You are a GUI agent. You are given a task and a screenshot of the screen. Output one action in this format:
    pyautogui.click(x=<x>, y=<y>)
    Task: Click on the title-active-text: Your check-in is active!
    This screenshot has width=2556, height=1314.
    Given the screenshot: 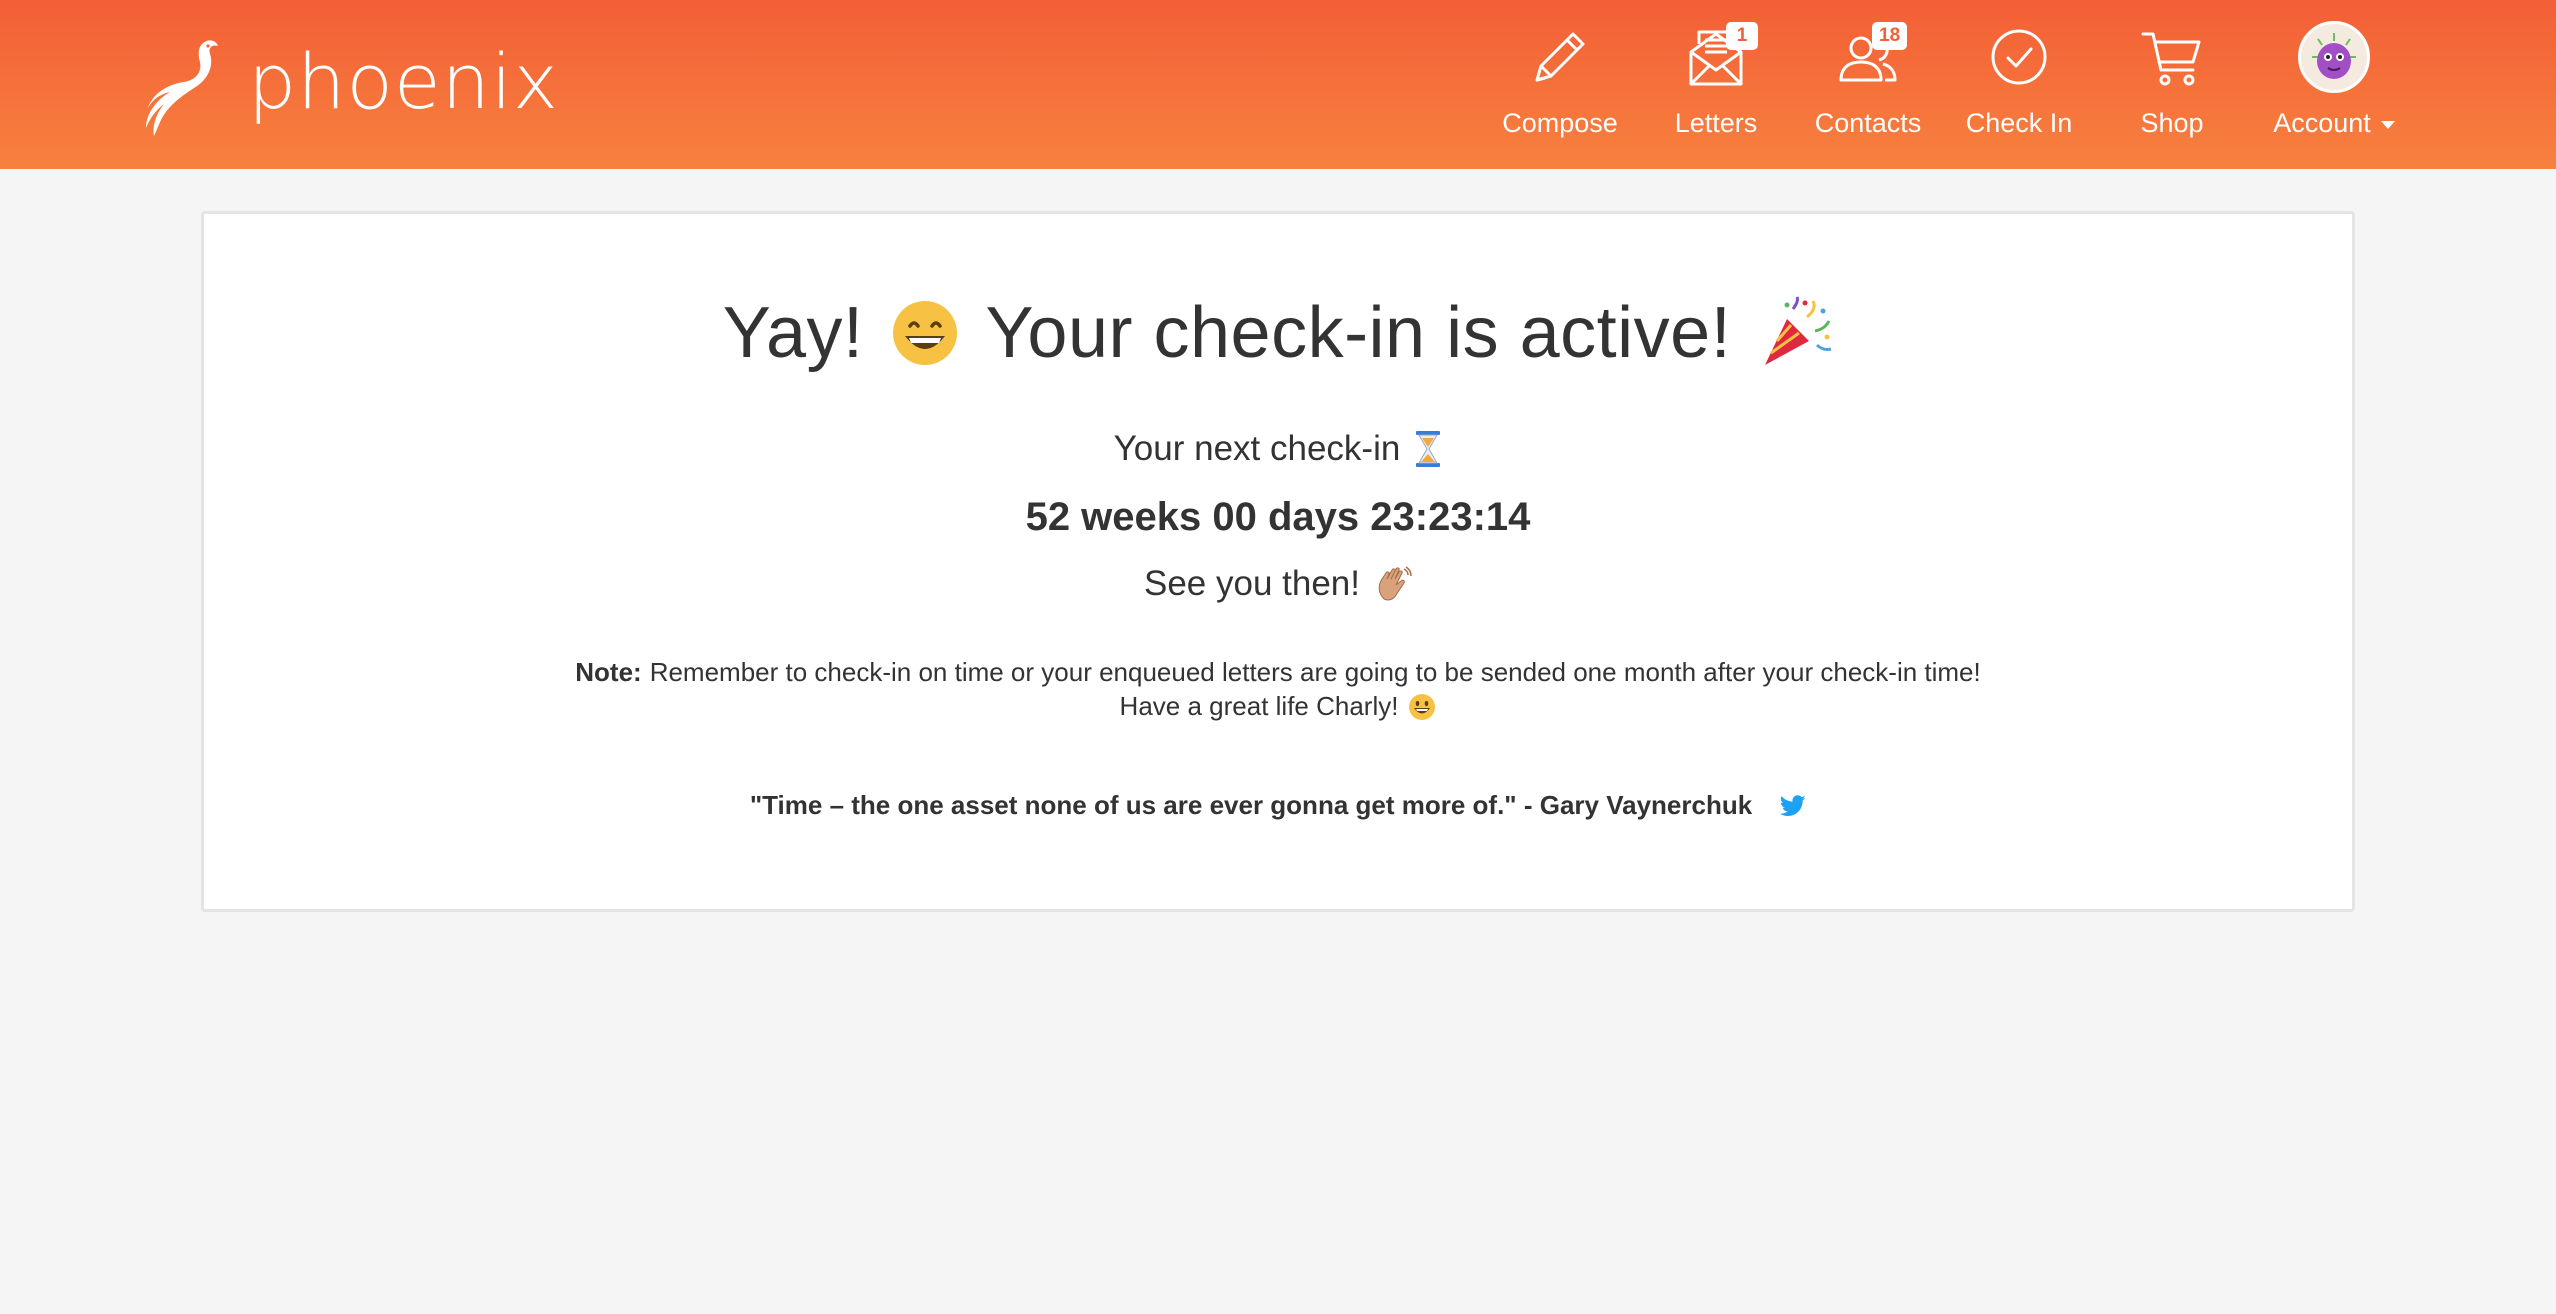 What is the action you would take?
    pyautogui.click(x=1358, y=333)
    